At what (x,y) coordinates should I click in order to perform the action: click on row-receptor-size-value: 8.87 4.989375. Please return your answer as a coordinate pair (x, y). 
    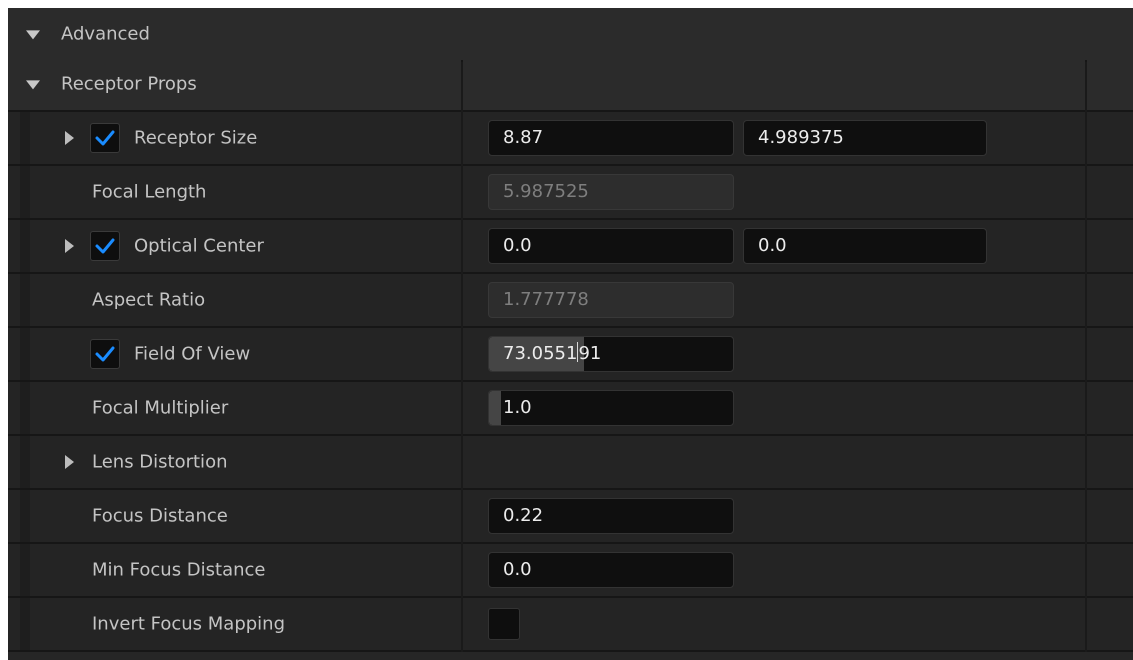
    Looking at the image, I should click on (774, 139).